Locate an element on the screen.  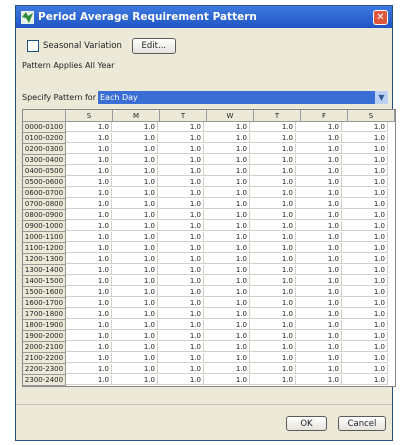
row-header: 0200-0300 is located at coordinates (44, 149).